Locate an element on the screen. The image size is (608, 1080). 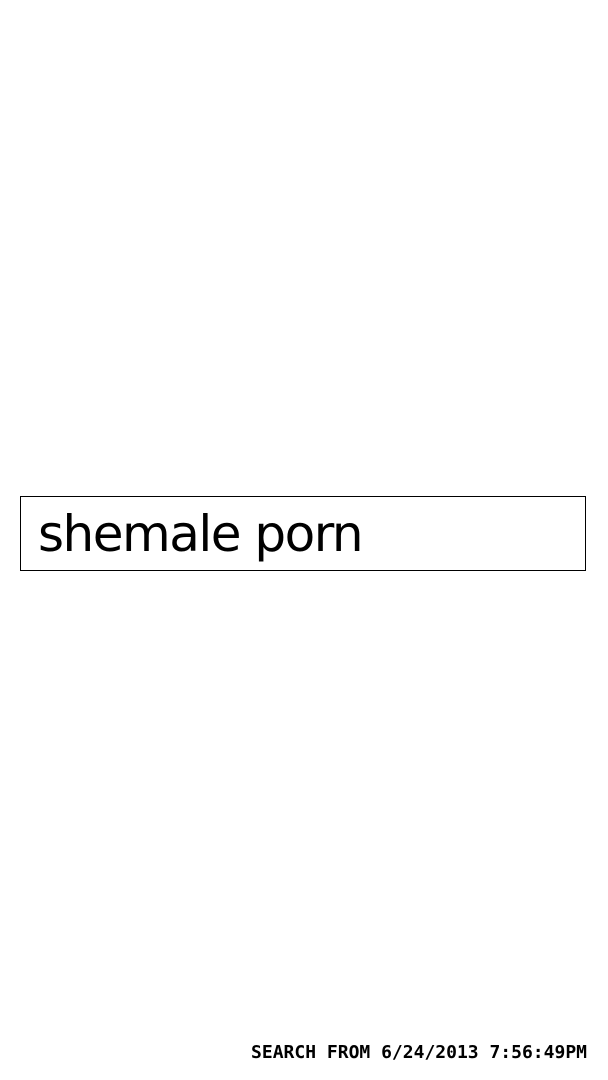
search-query-box: shemale porn is located at coordinates (303, 533).